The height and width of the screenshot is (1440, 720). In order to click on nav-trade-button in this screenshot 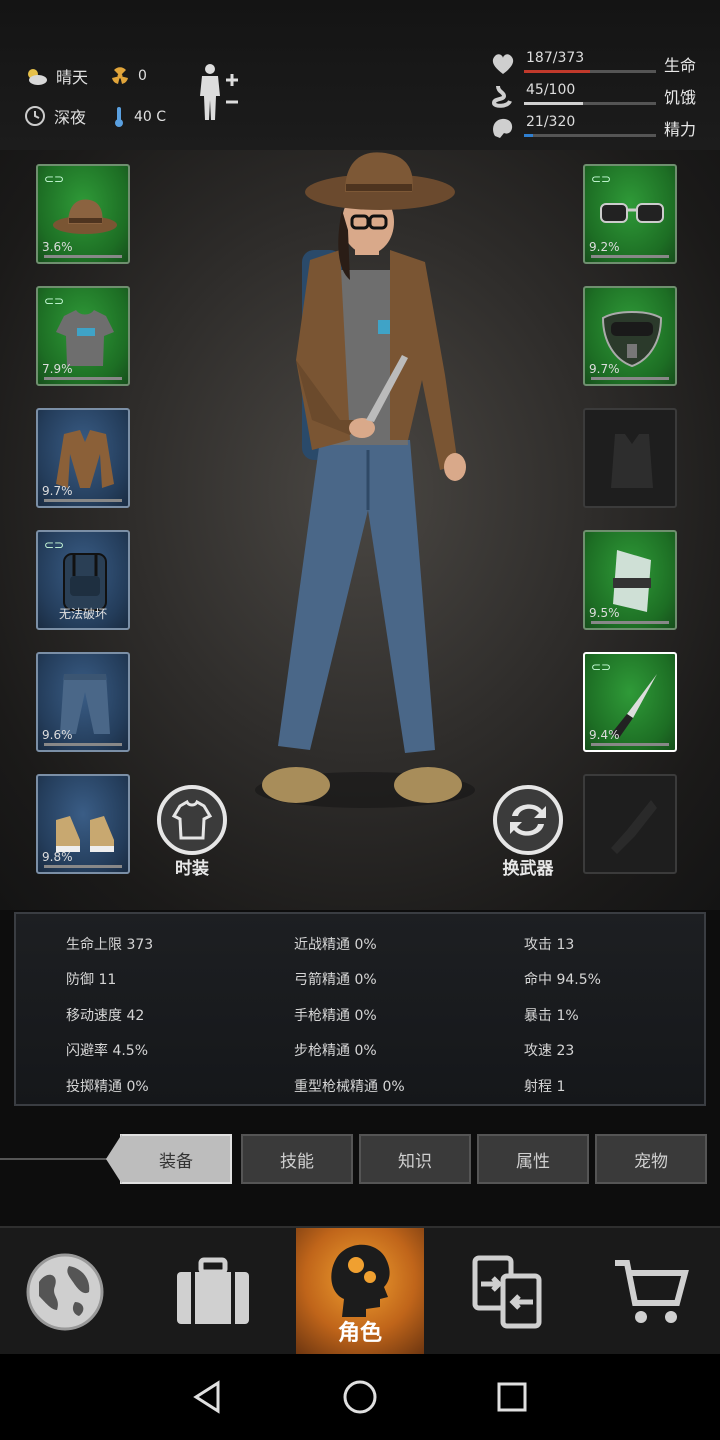, I will do `click(507, 1292)`.